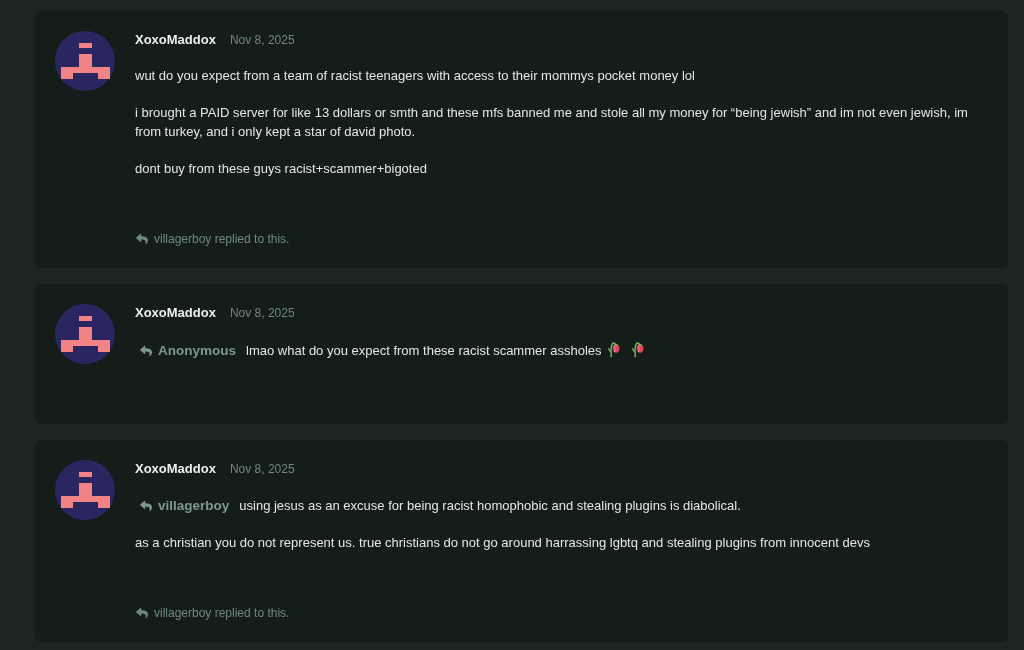  Describe the element at coordinates (281, 169) in the screenshot. I see `post-text: dont buy from these guys racist+scammer+bigoted` at that location.